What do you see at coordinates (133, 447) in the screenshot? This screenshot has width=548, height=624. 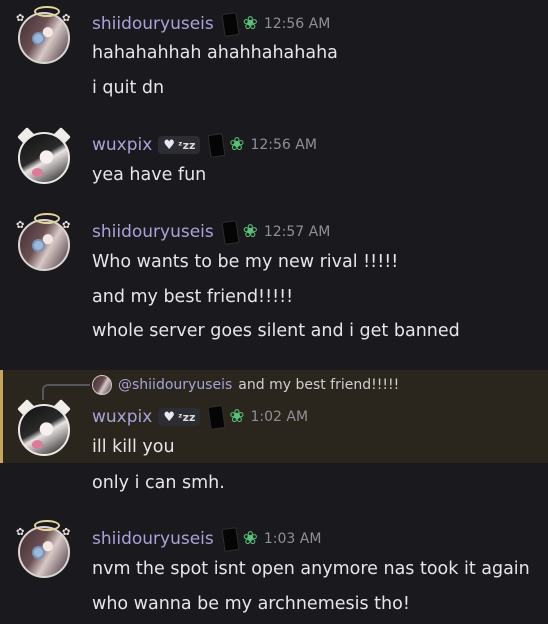 I see `message-text: ill kill you` at bounding box center [133, 447].